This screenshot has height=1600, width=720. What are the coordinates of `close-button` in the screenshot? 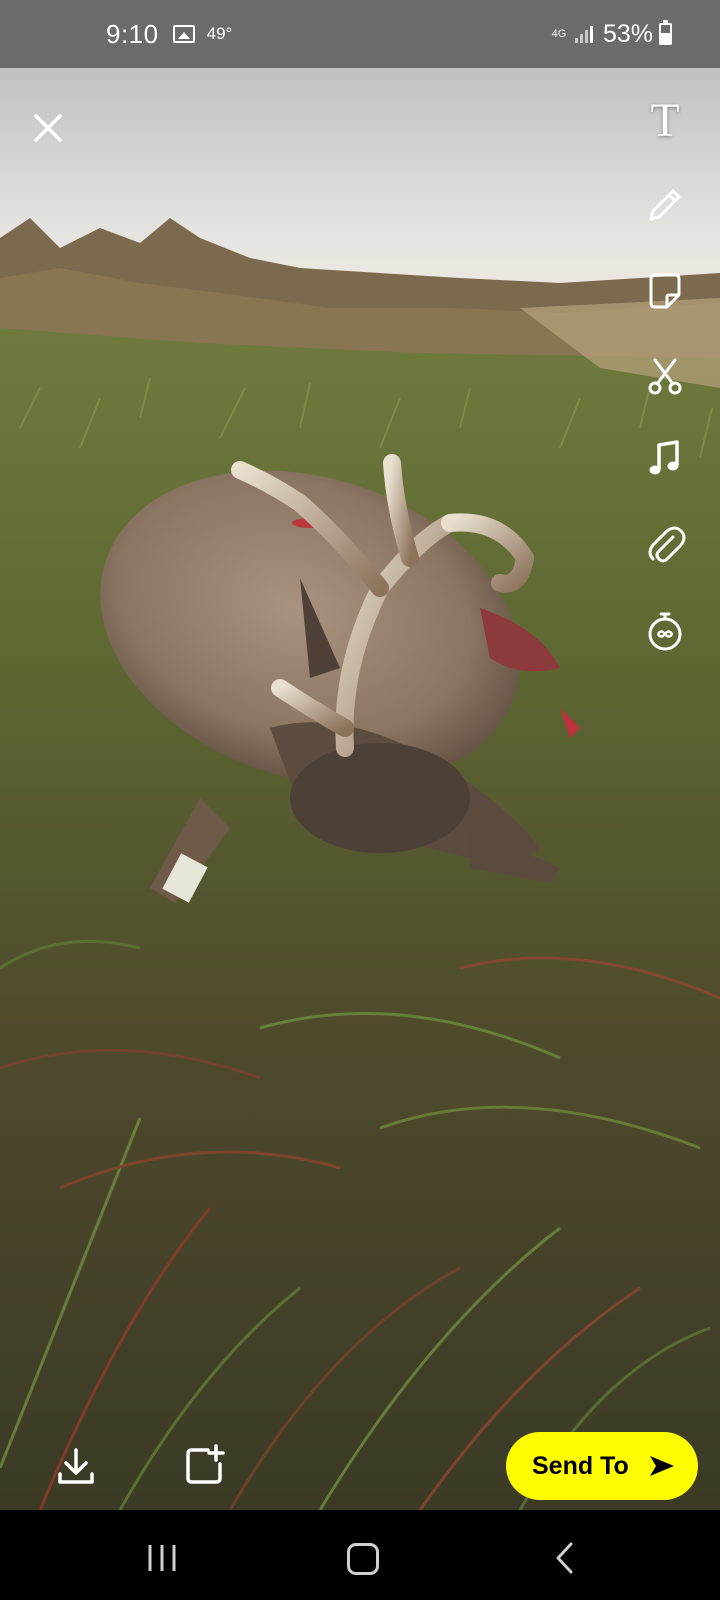 It's located at (48, 128).